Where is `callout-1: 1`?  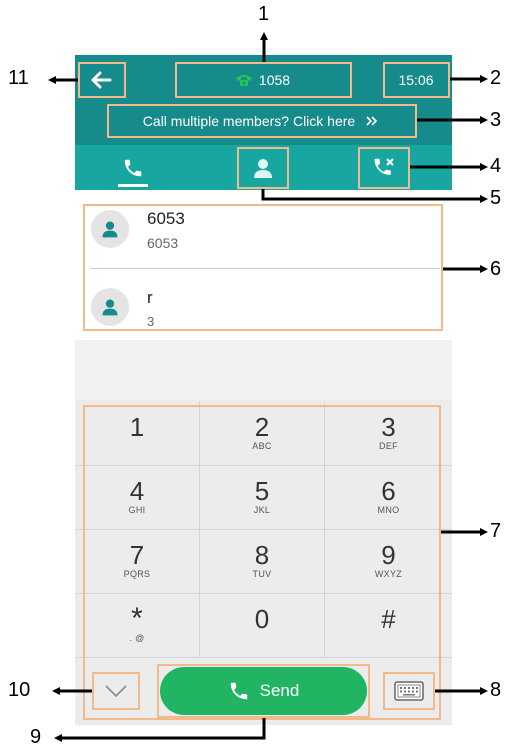 callout-1: 1 is located at coordinates (264, 14).